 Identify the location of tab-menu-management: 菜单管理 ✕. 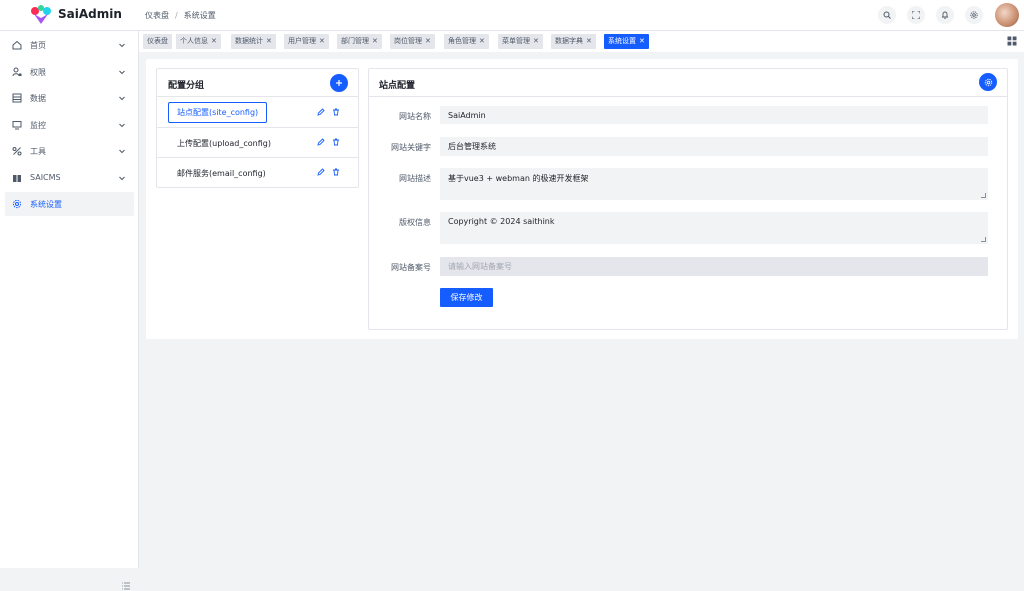
(520, 41).